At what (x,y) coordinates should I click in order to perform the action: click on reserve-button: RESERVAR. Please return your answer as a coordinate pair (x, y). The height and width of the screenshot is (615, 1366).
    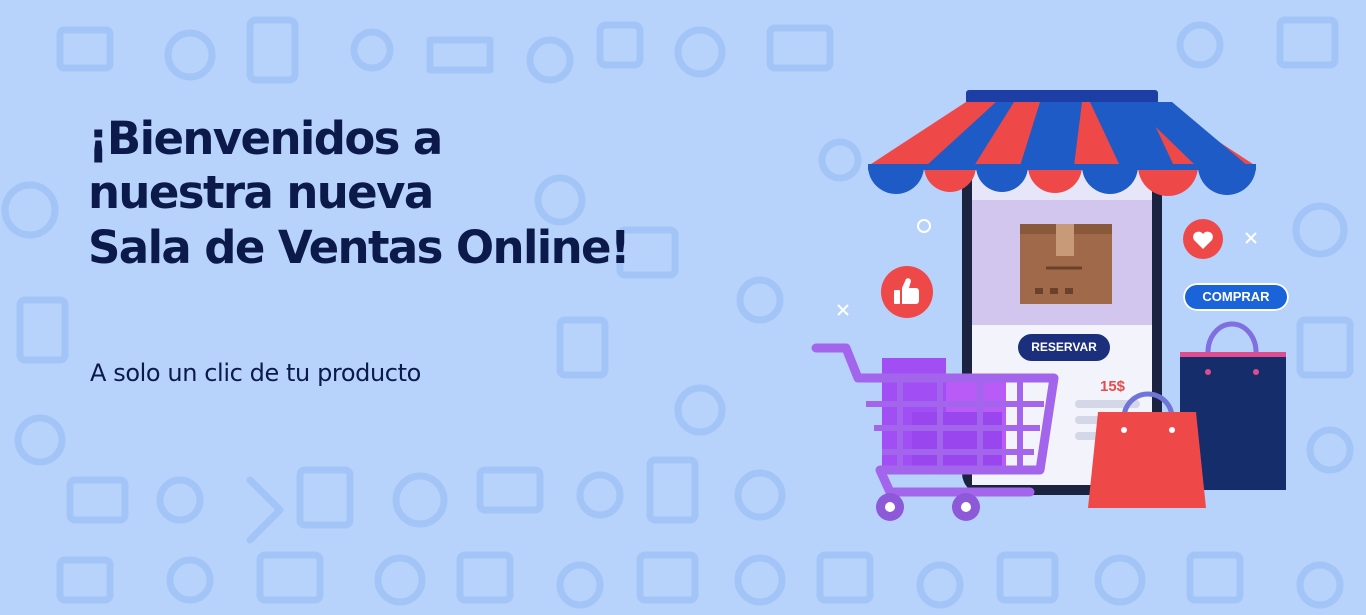
    Looking at the image, I should click on (1064, 347).